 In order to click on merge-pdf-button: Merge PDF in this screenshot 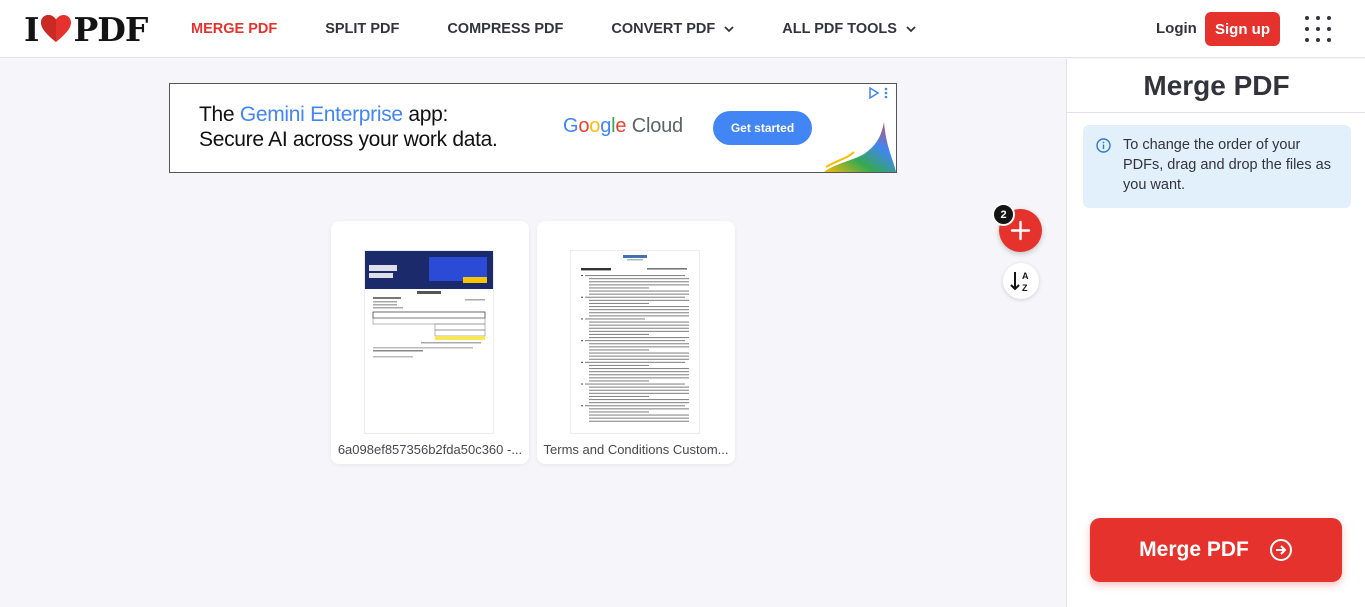, I will do `click(1216, 550)`.